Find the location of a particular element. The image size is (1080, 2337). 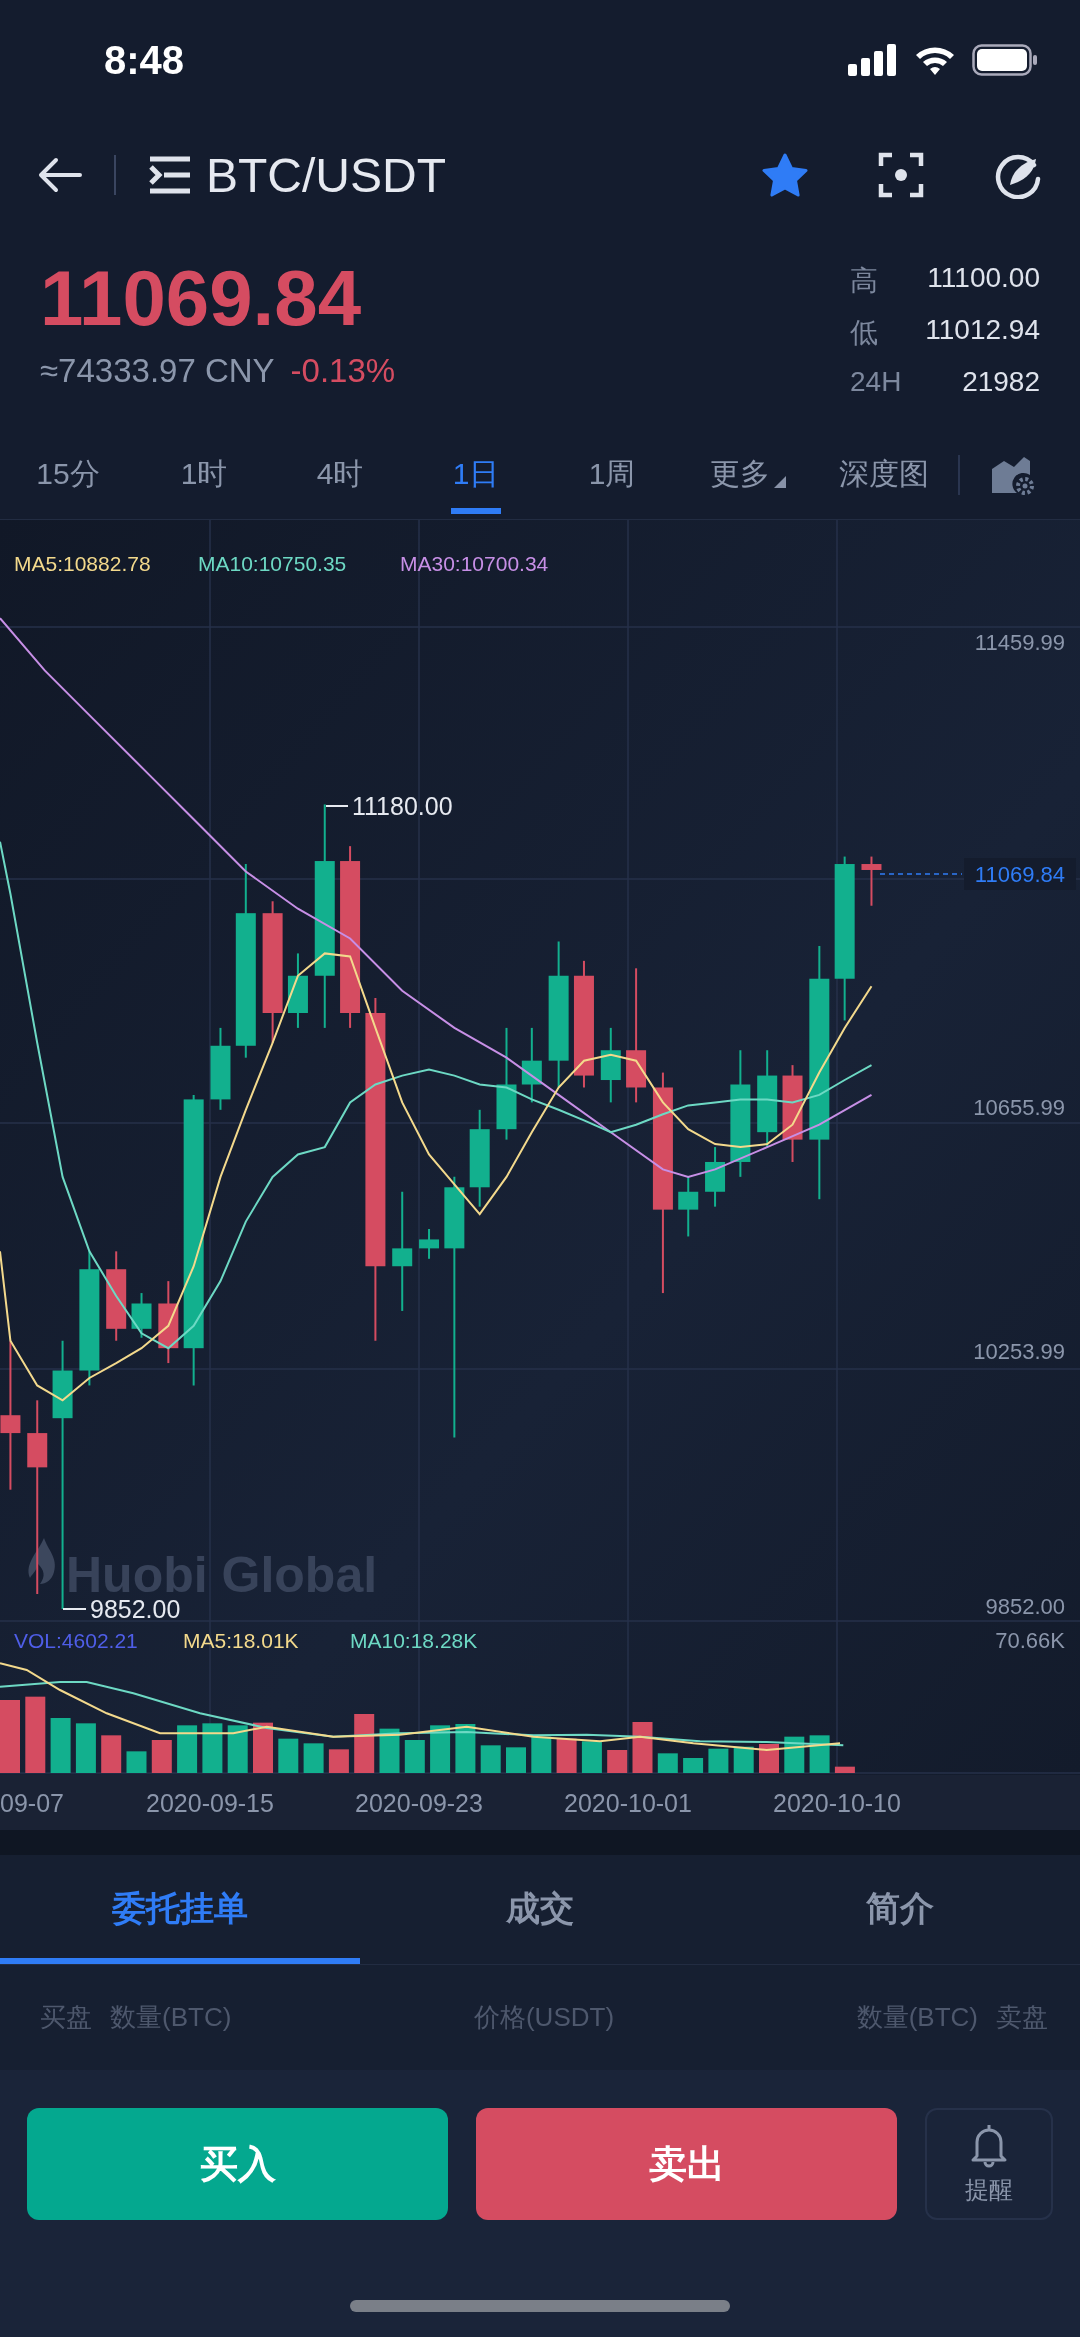

back-arrow-icon is located at coordinates (60, 175).